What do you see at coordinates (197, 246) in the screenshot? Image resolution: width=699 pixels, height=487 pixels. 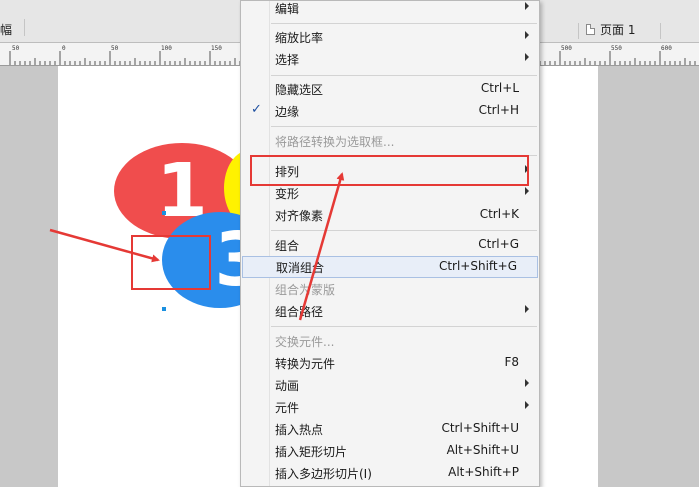 I see `annotation-arrows` at bounding box center [197, 246].